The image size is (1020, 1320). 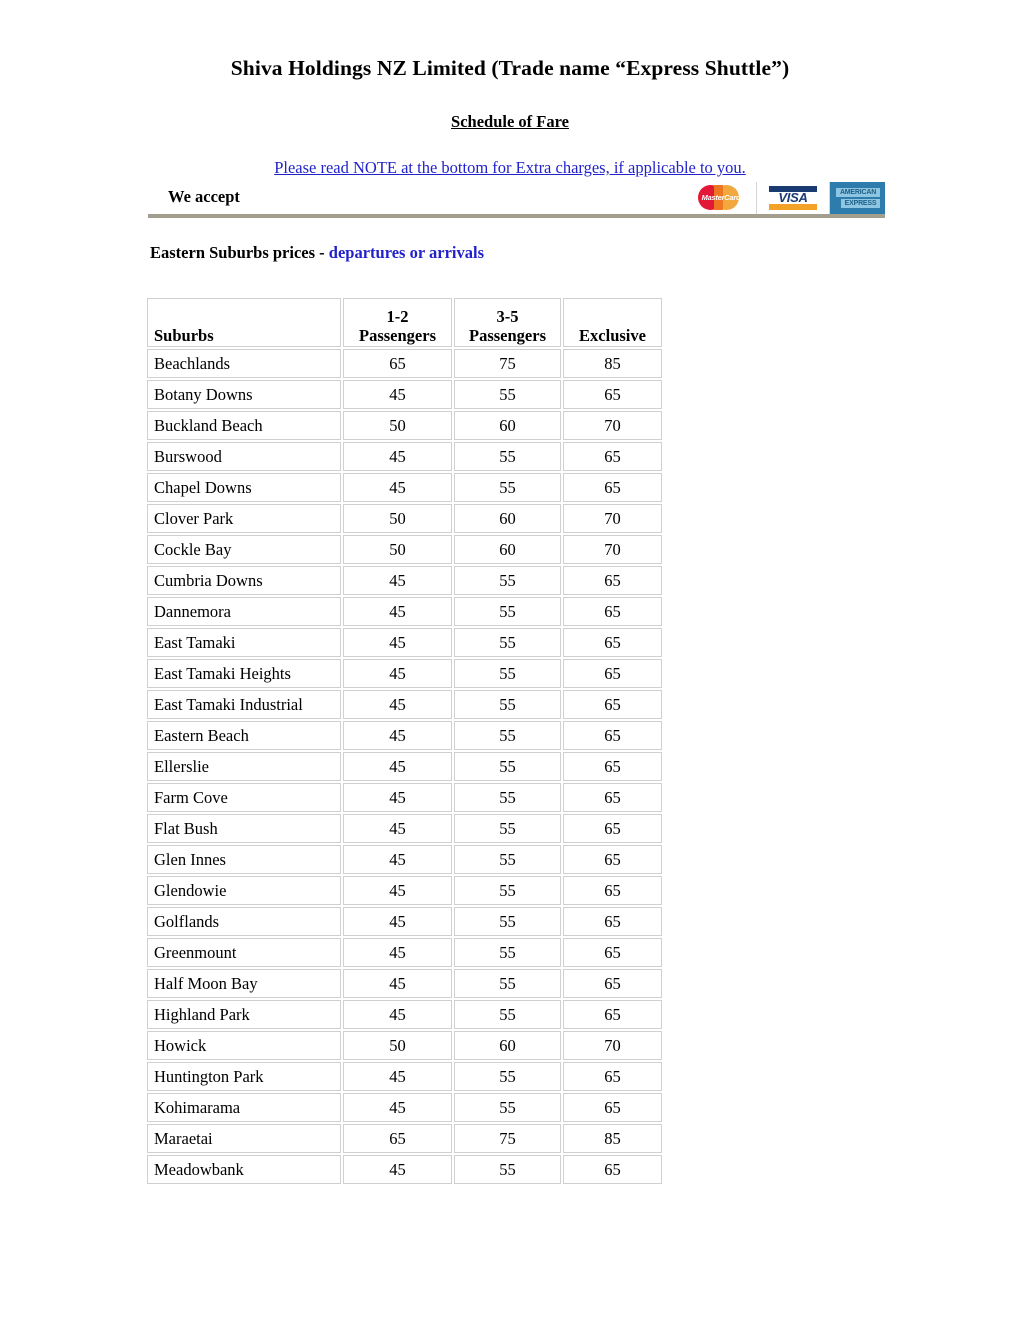 I want to click on we-accept-label: We accept, so click(x=204, y=196).